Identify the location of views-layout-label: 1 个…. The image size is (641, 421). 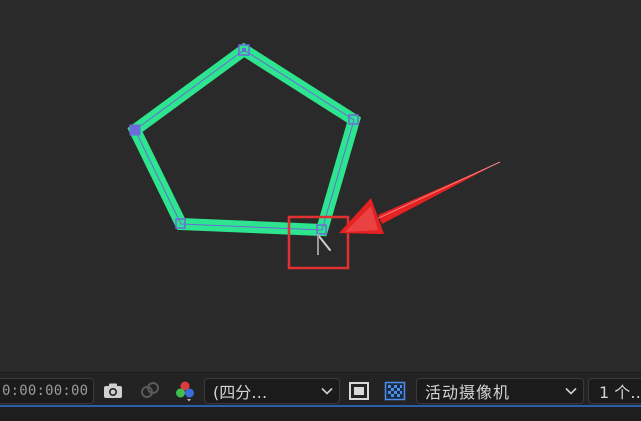
(620, 392).